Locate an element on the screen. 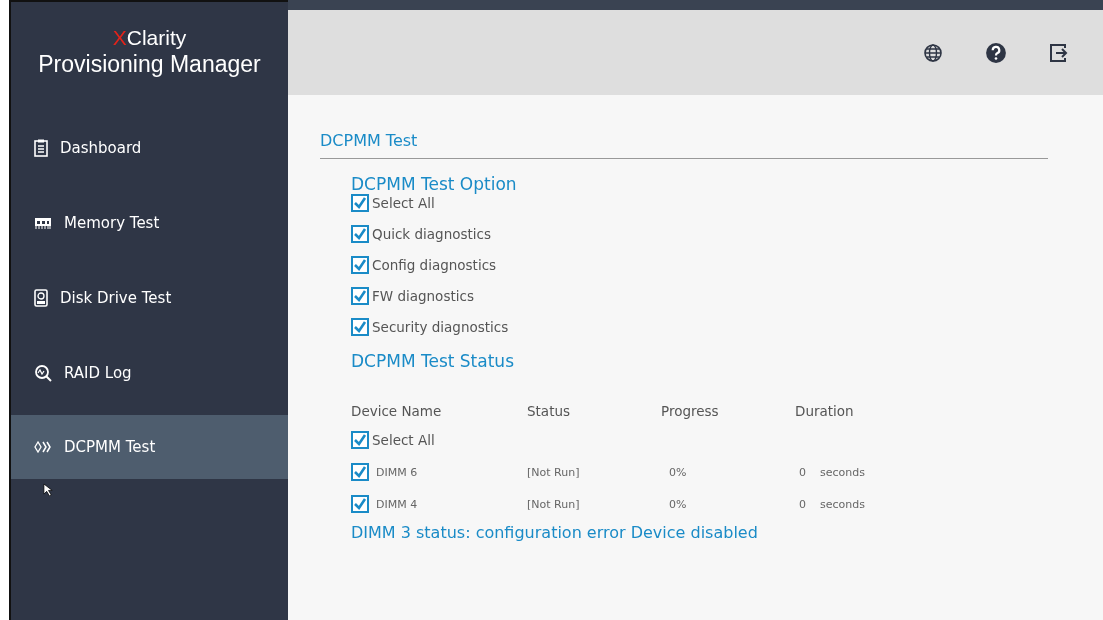 The width and height of the screenshot is (1103, 620). option-label: Security diagnostics is located at coordinates (440, 327).